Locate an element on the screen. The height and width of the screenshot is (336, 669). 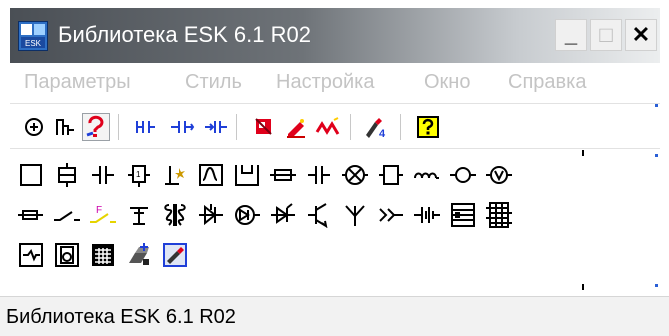
red-pencil-icon is located at coordinates (296, 127).